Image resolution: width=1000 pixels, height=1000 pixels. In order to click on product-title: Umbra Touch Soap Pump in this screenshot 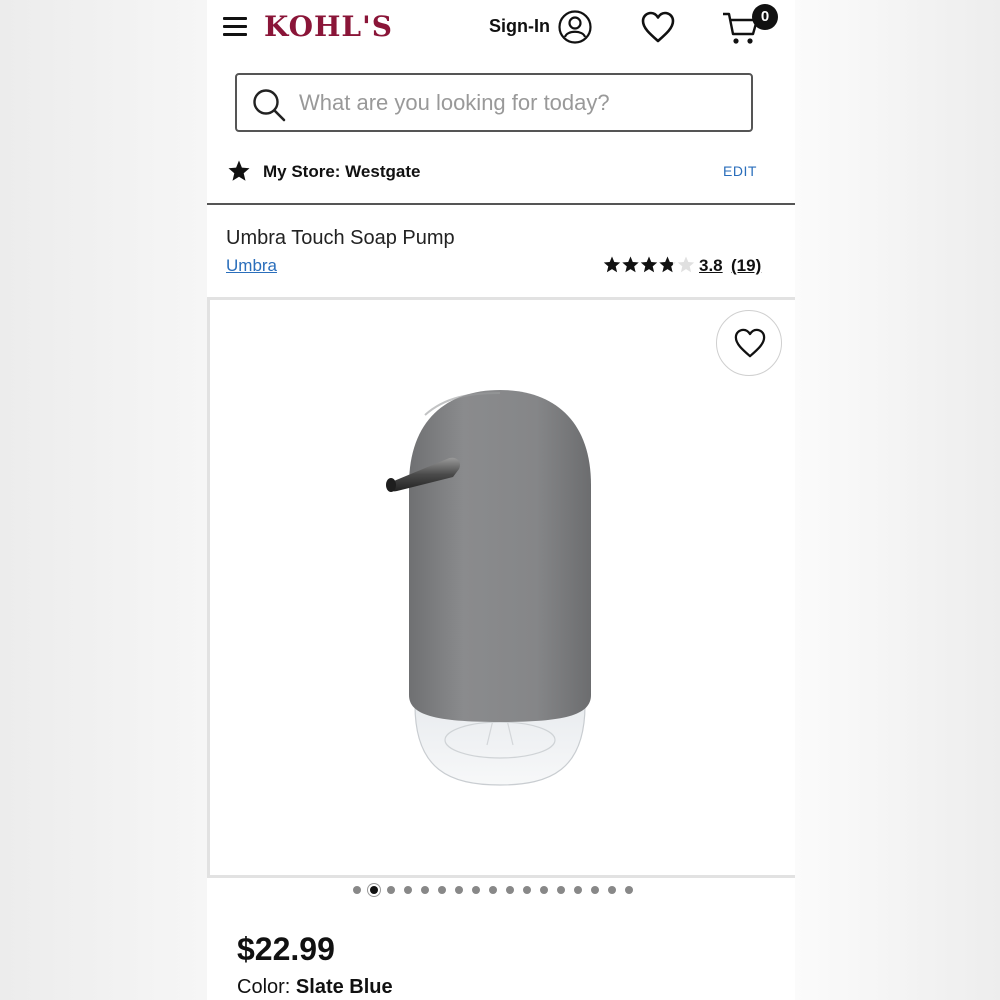, I will do `click(340, 238)`.